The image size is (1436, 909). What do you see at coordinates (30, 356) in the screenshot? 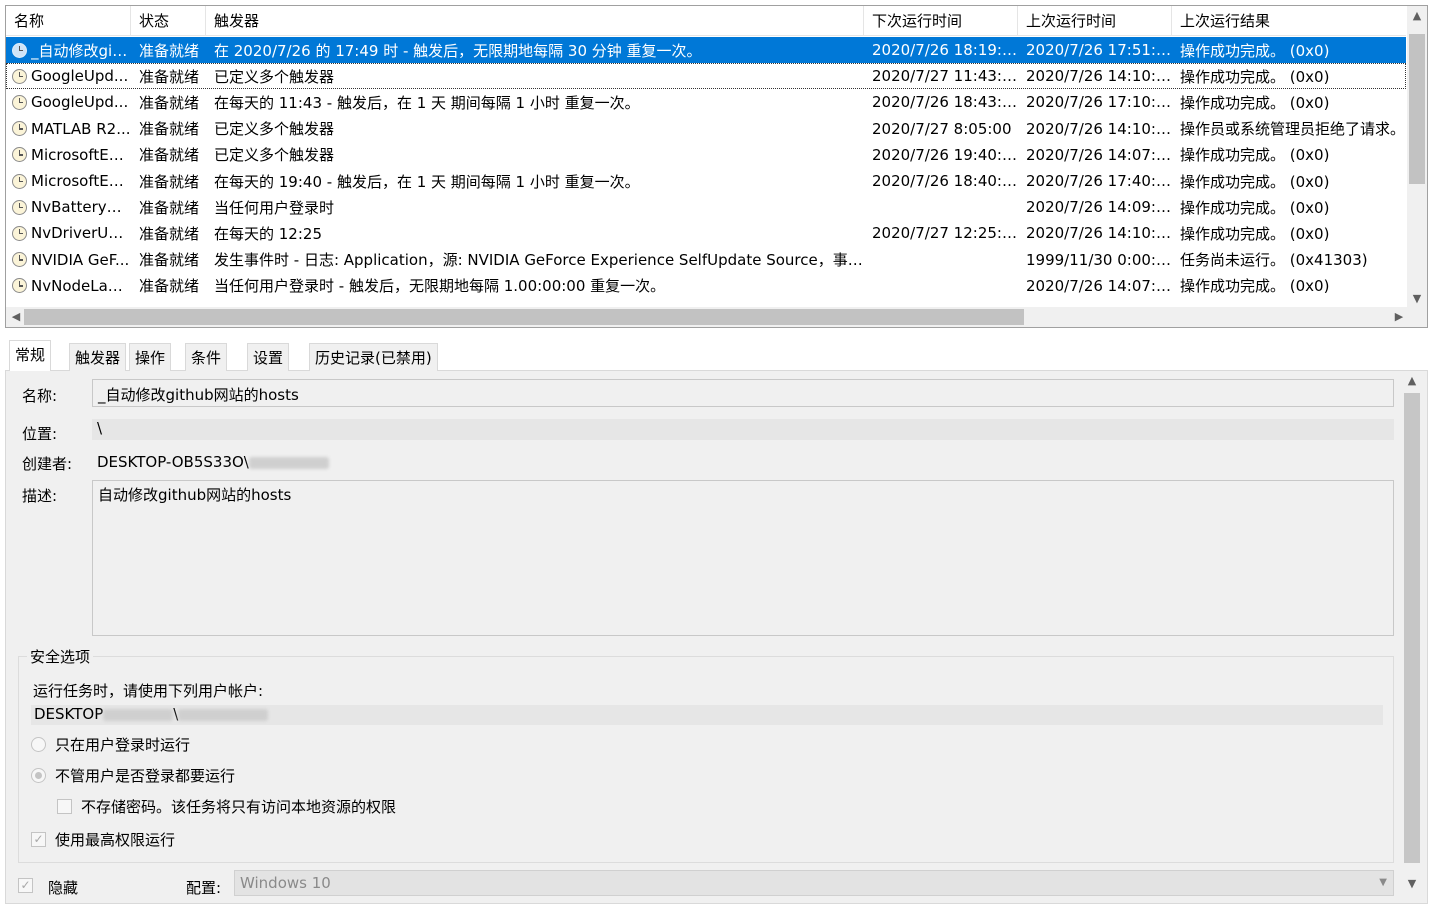
I see `tab-general: 常规` at bounding box center [30, 356].